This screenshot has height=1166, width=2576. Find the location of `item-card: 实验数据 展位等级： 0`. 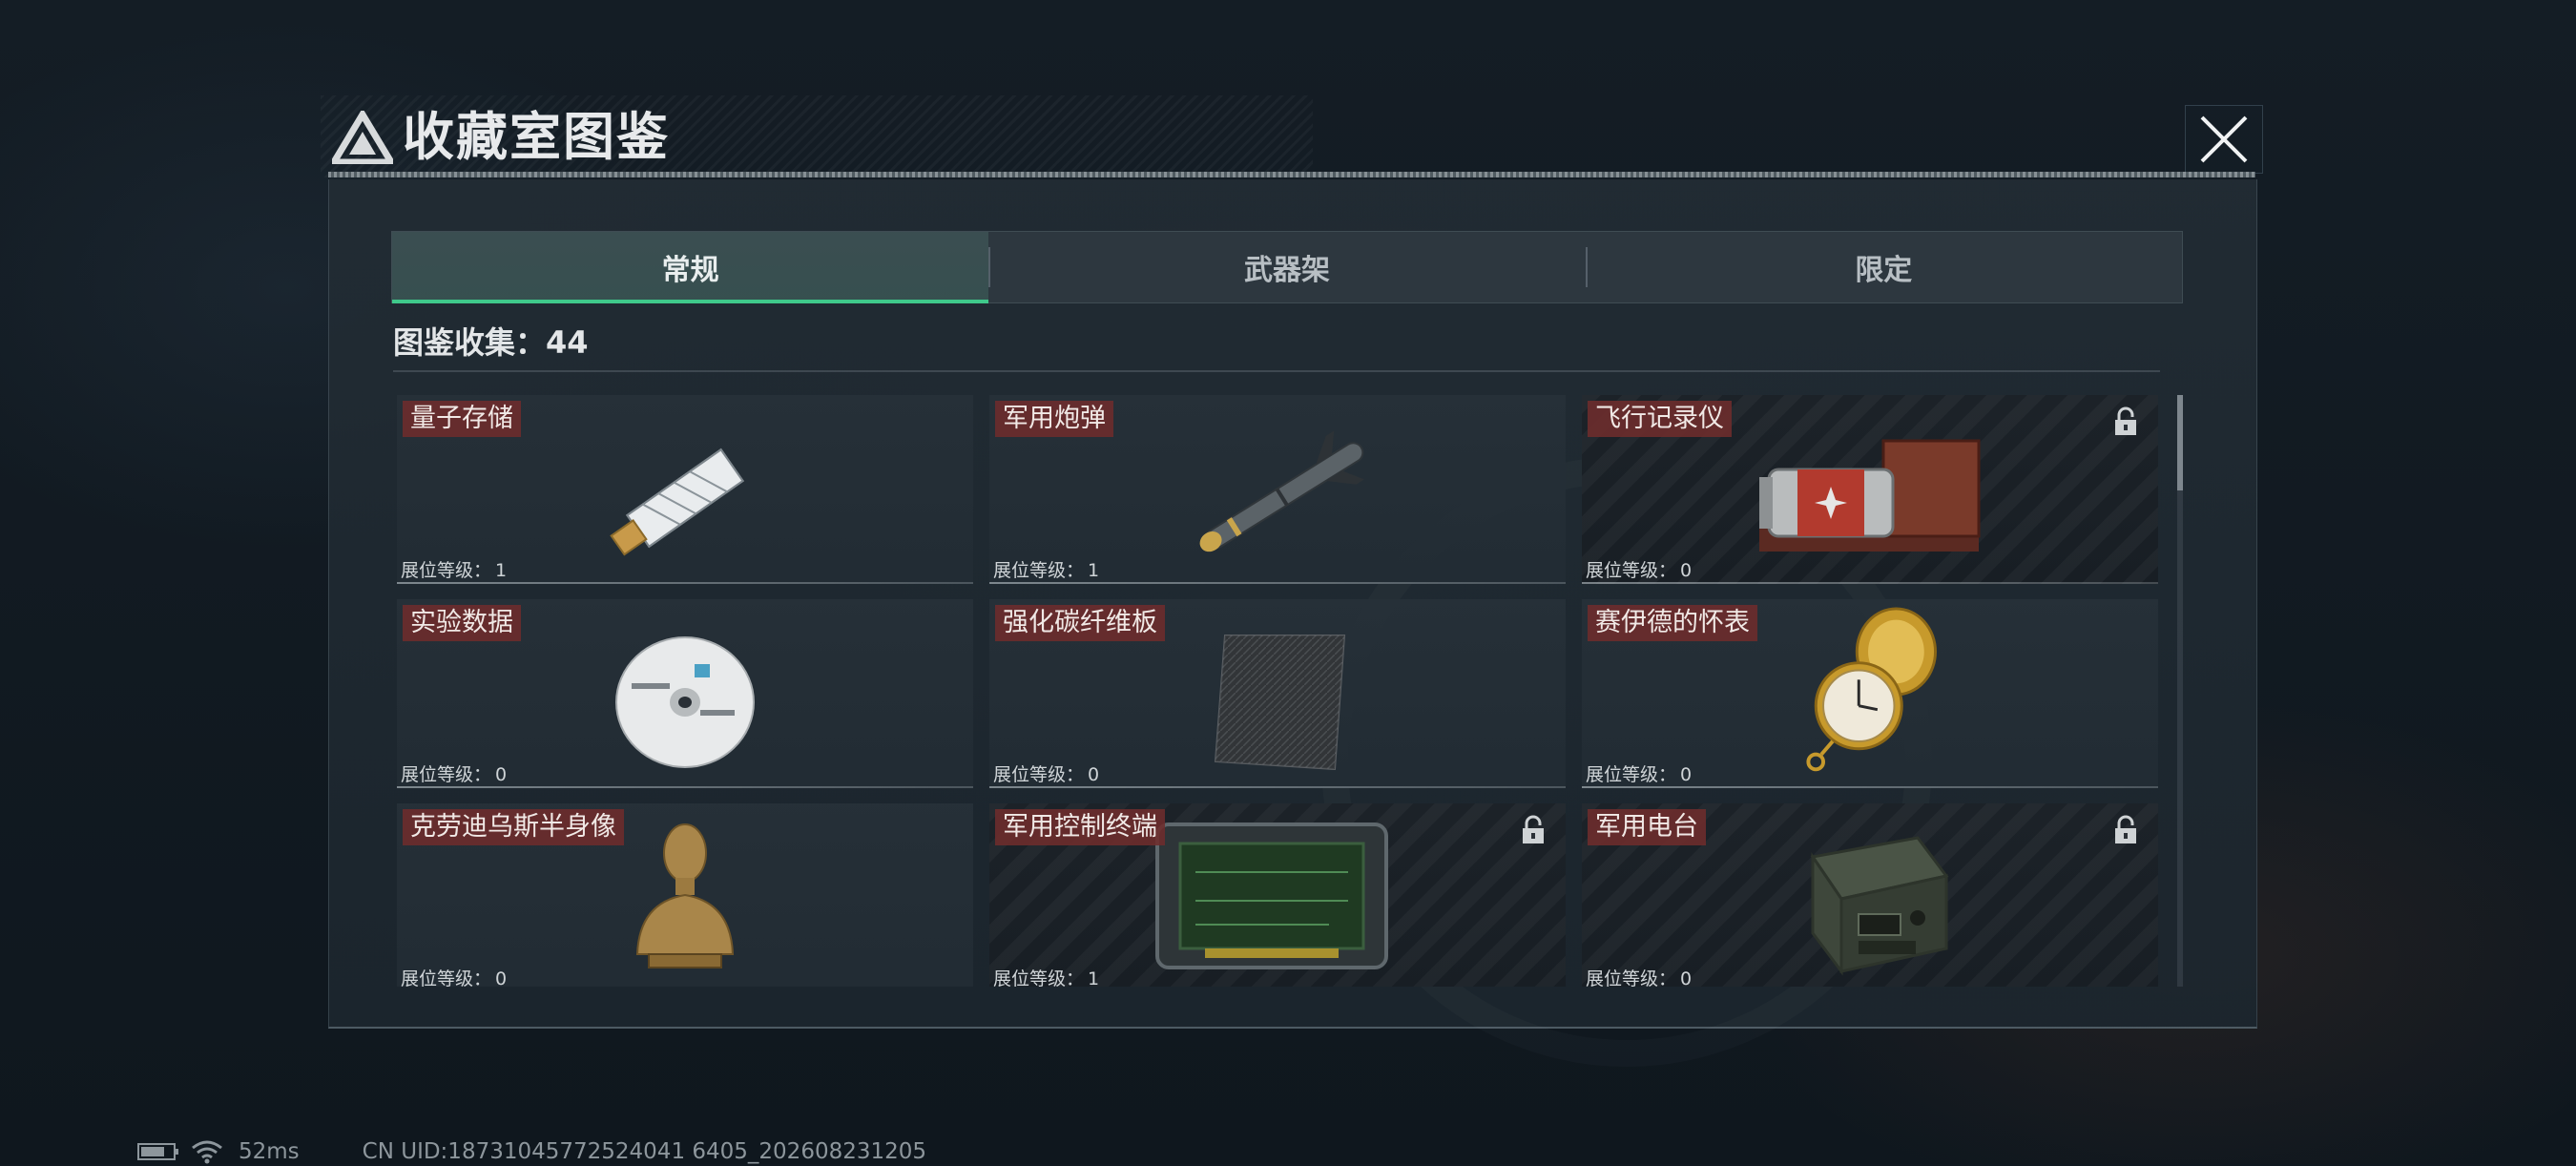

item-card: 实验数据 展位等级： 0 is located at coordinates (685, 693).